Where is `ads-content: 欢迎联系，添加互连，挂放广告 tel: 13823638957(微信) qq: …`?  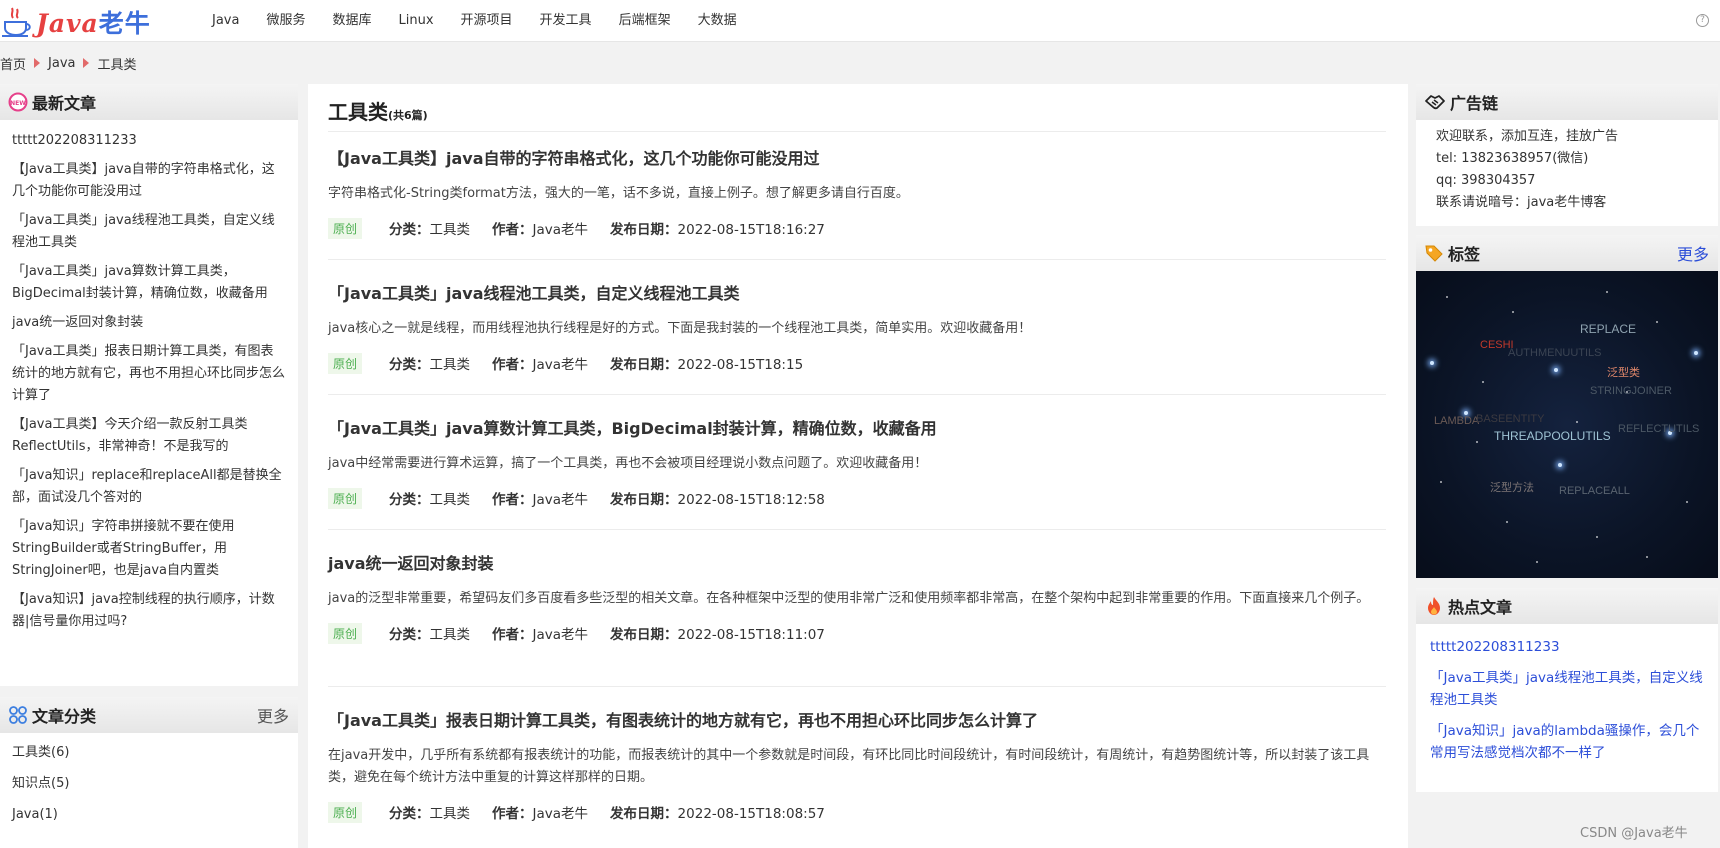
ads-content: 欢迎联系，添加互连，挂放广告 tel: 13823638957(微信) qq: … is located at coordinates (1567, 170).